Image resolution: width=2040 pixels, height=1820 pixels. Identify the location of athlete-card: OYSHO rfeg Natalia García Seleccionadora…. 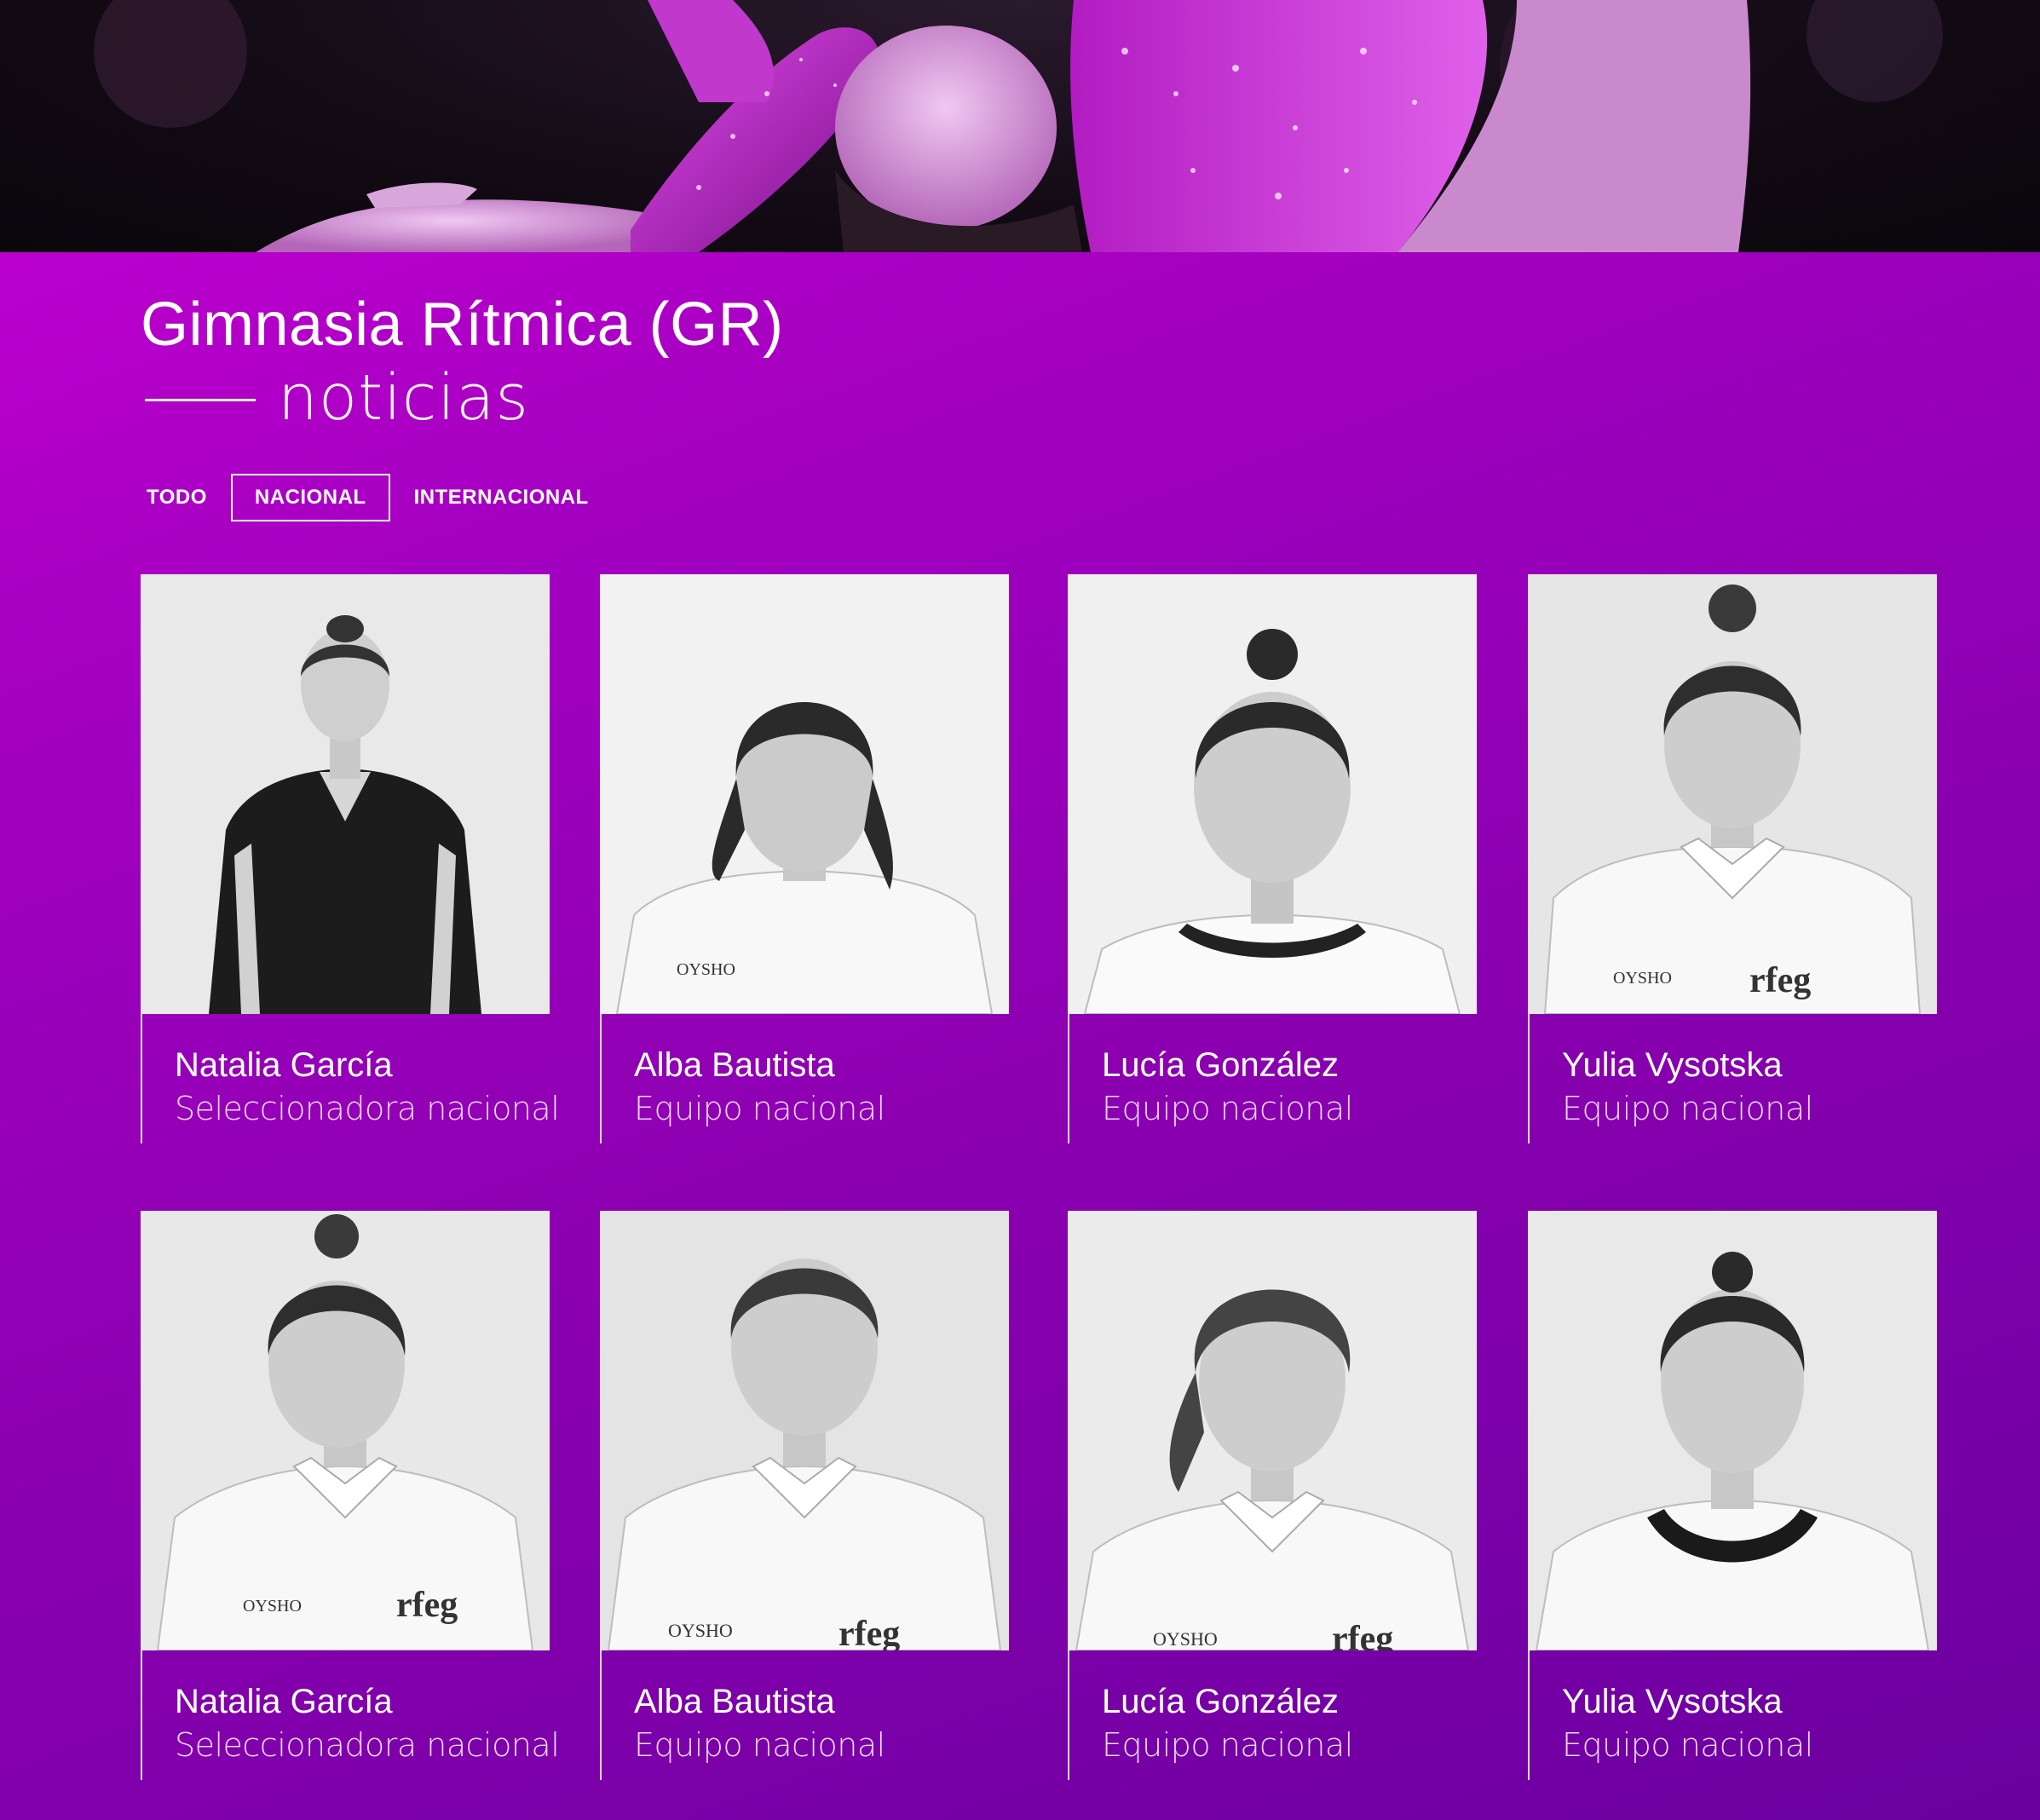
(350, 1495).